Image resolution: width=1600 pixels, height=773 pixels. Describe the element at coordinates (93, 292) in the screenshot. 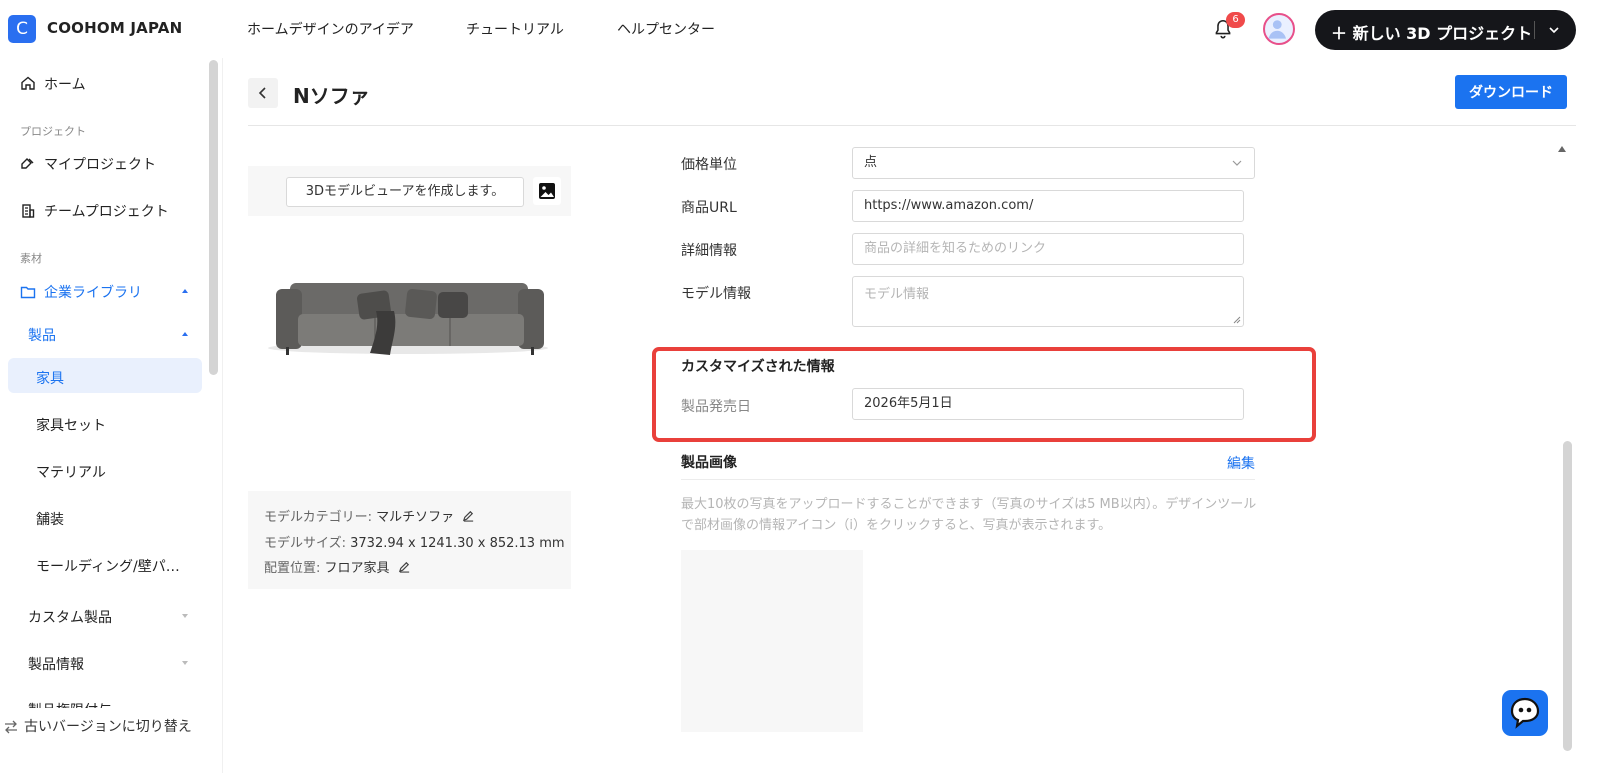

I see `sidebar-item-enterprise-library: 企業ライブラリ` at that location.